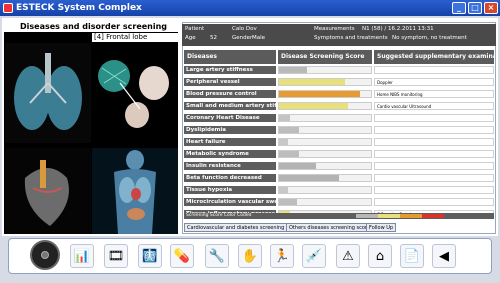  Describe the element at coordinates (230, 166) in the screenshot. I see `disease-name: Insulin resistance` at that location.